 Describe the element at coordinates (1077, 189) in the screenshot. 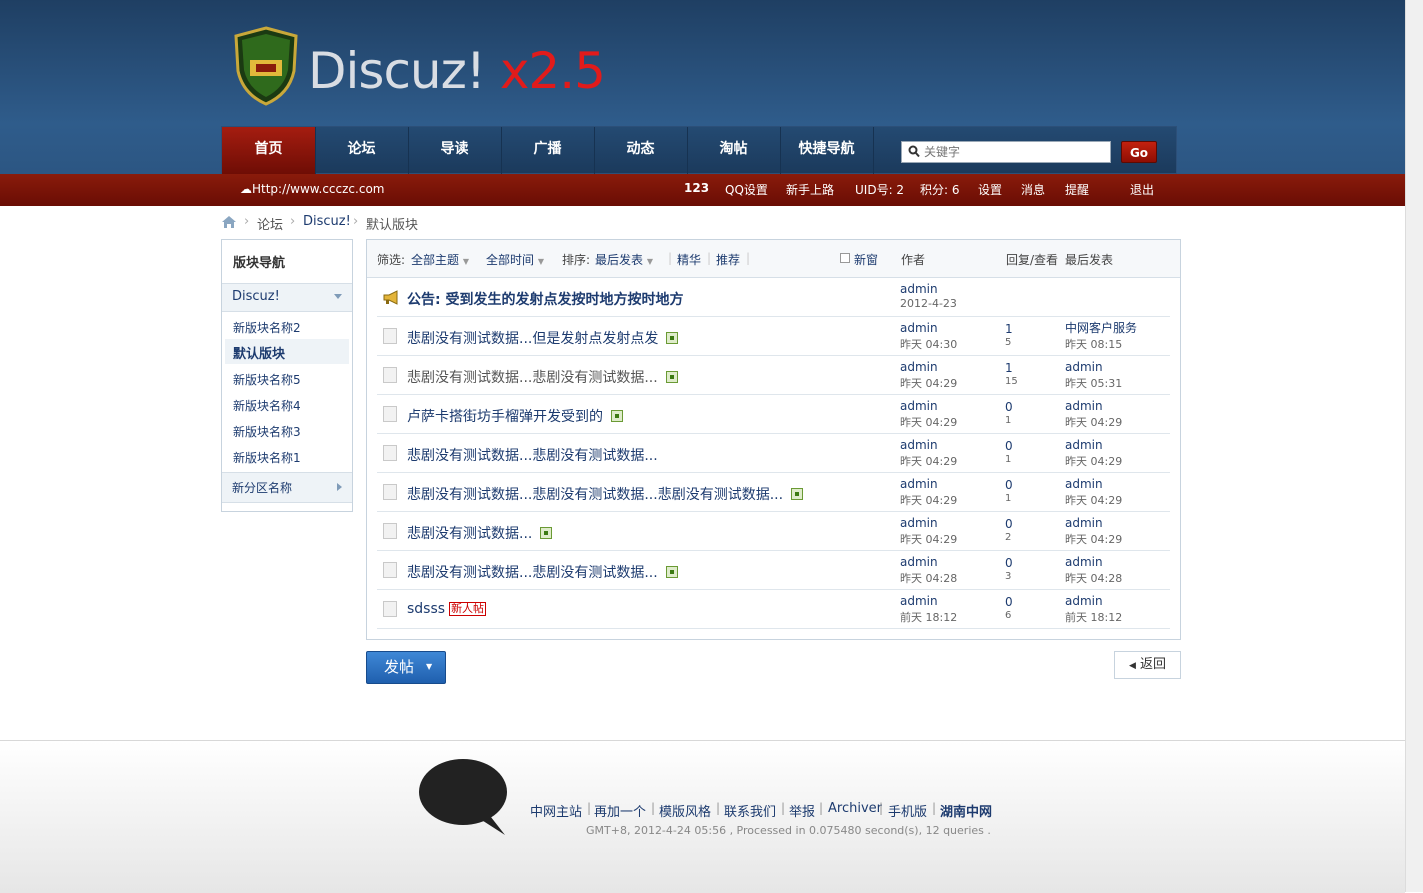

I see `reminders-link: 提醒` at that location.